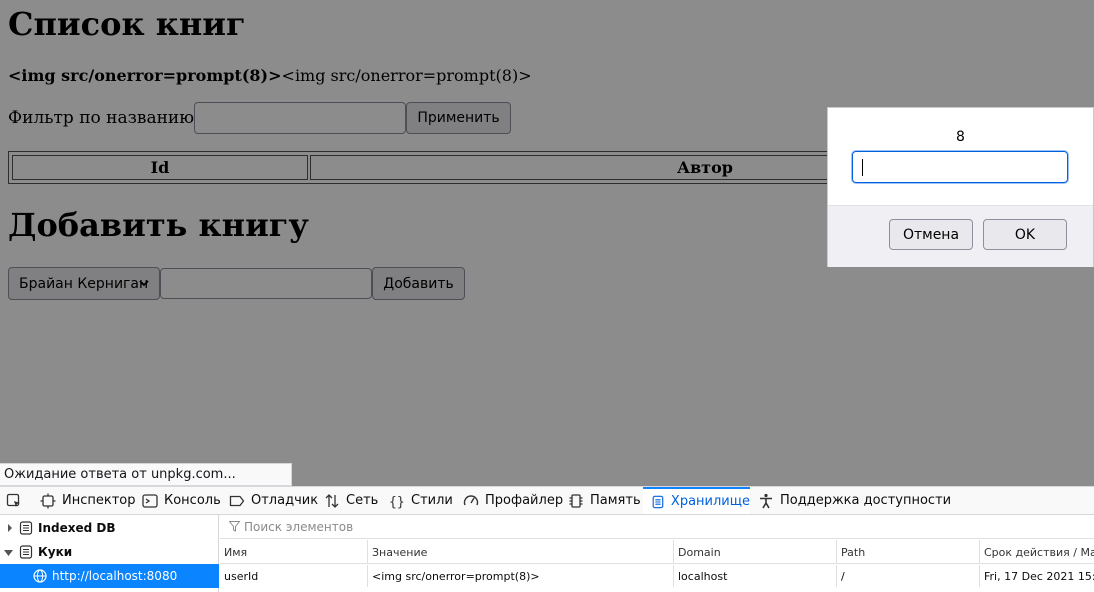 The width and height of the screenshot is (1094, 592). What do you see at coordinates (1037, 552) in the screenshot?
I see `column-header-expires: Срок действия / Max-Age` at bounding box center [1037, 552].